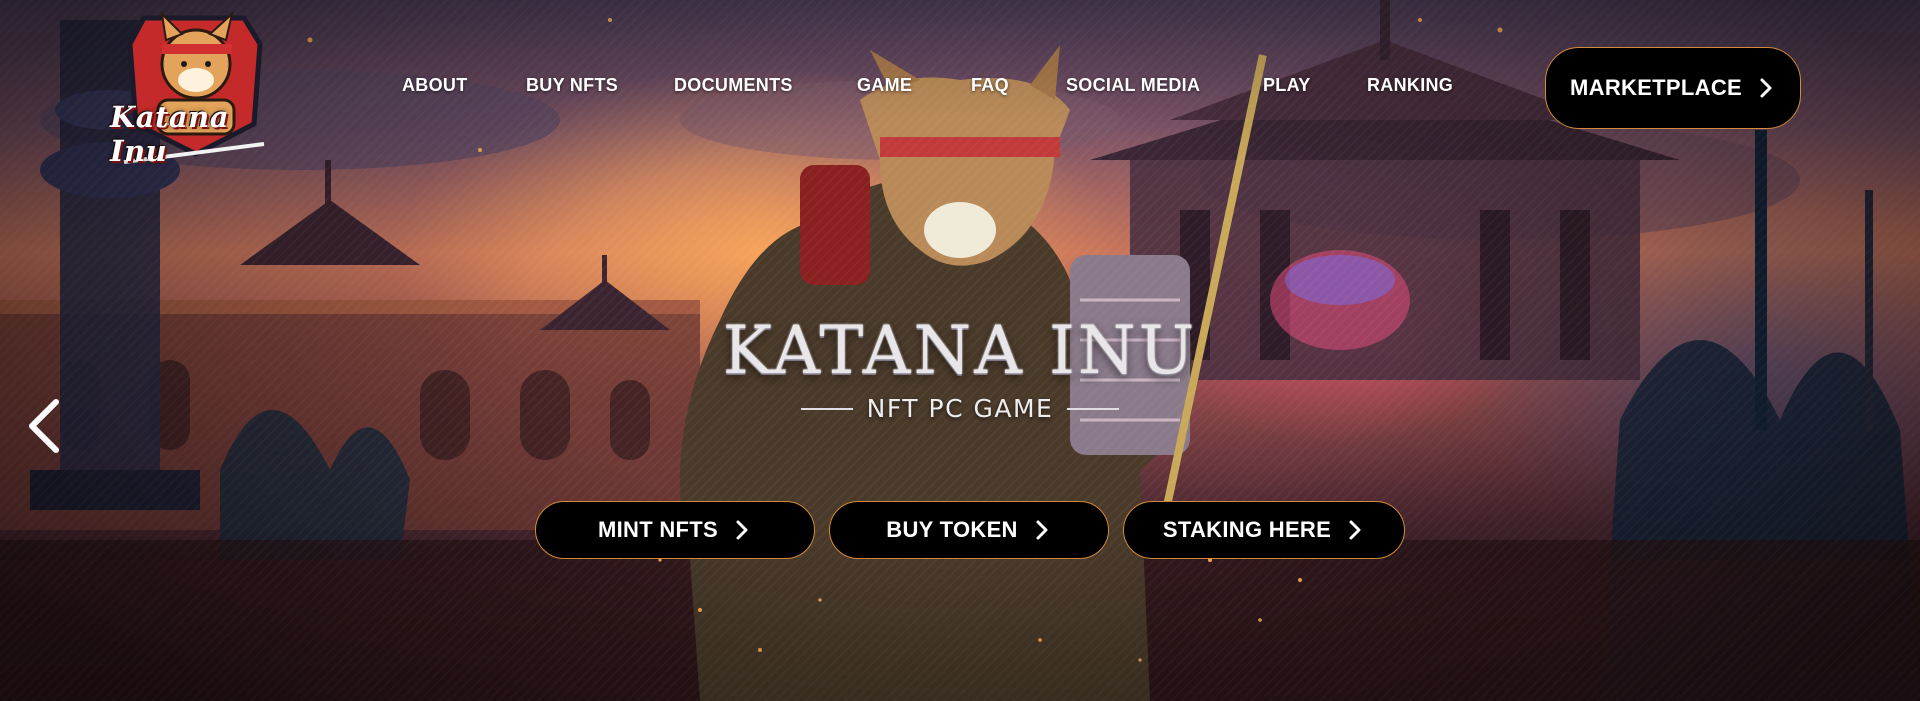 This screenshot has width=1920, height=701. What do you see at coordinates (733, 85) in the screenshot?
I see `nav-item-documents: DOCUMENTS` at bounding box center [733, 85].